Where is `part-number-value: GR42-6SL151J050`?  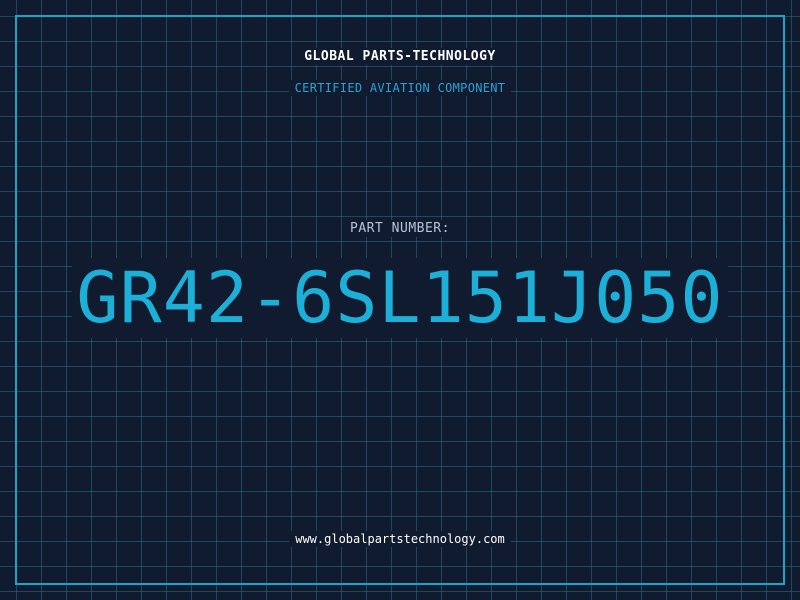
part-number-value: GR42-6SL151J050 is located at coordinates (400, 298).